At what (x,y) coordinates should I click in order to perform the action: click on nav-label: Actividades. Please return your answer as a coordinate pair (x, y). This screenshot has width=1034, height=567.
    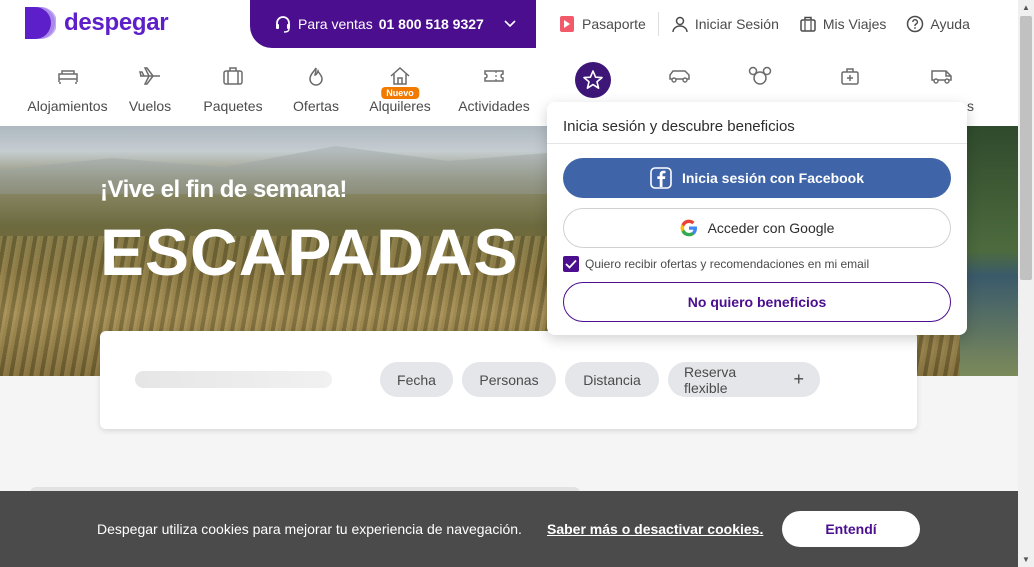
    Looking at the image, I should click on (494, 106).